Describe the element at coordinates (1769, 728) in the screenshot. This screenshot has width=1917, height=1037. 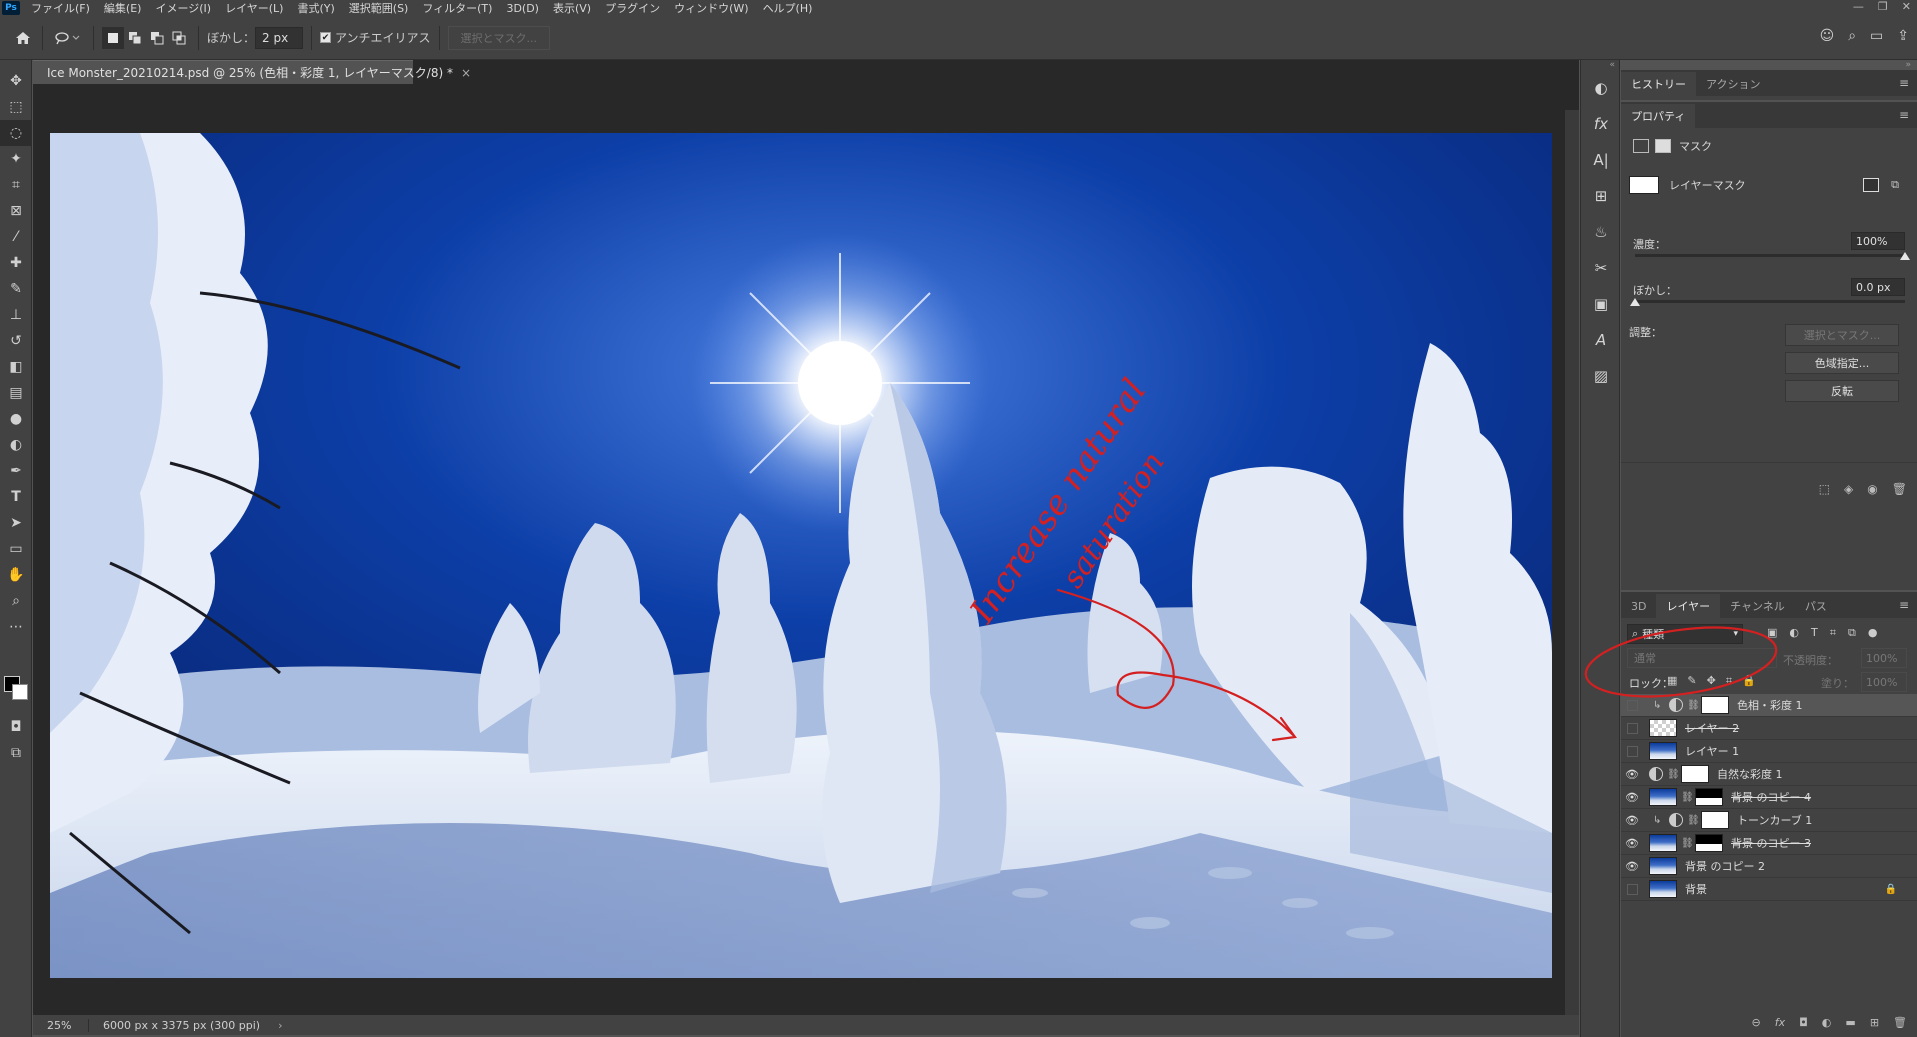
I see `layer-row: レイヤー 2` at that location.